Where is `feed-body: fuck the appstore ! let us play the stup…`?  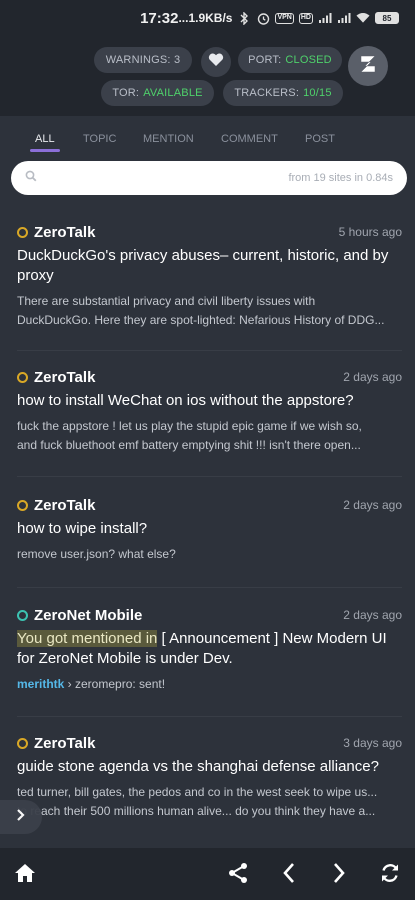
feed-body: fuck the appstore ! let us play the stup… is located at coordinates (209, 436).